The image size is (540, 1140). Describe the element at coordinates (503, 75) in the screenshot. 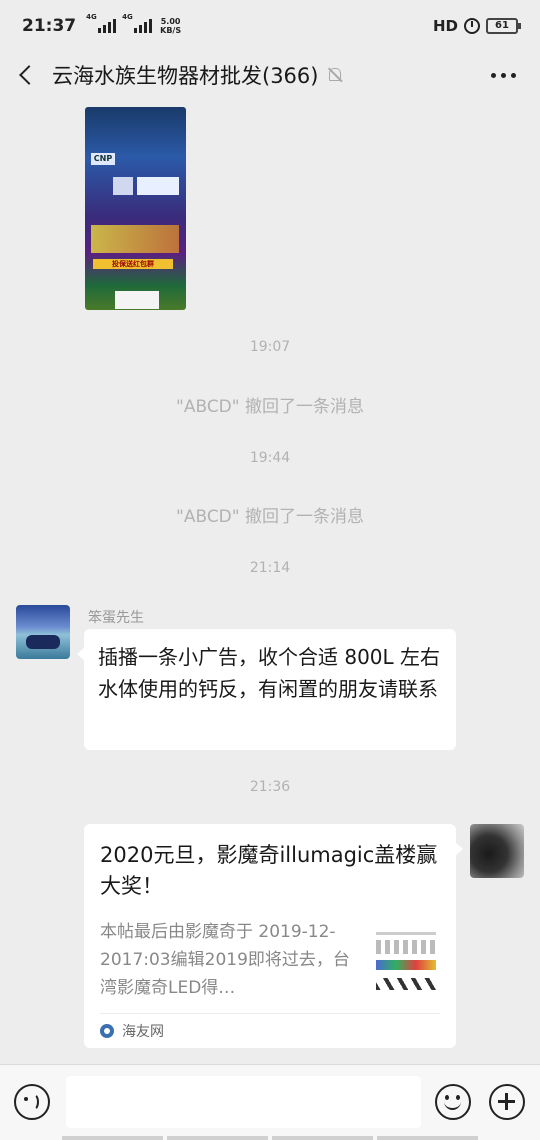

I see `more-options-button` at that location.